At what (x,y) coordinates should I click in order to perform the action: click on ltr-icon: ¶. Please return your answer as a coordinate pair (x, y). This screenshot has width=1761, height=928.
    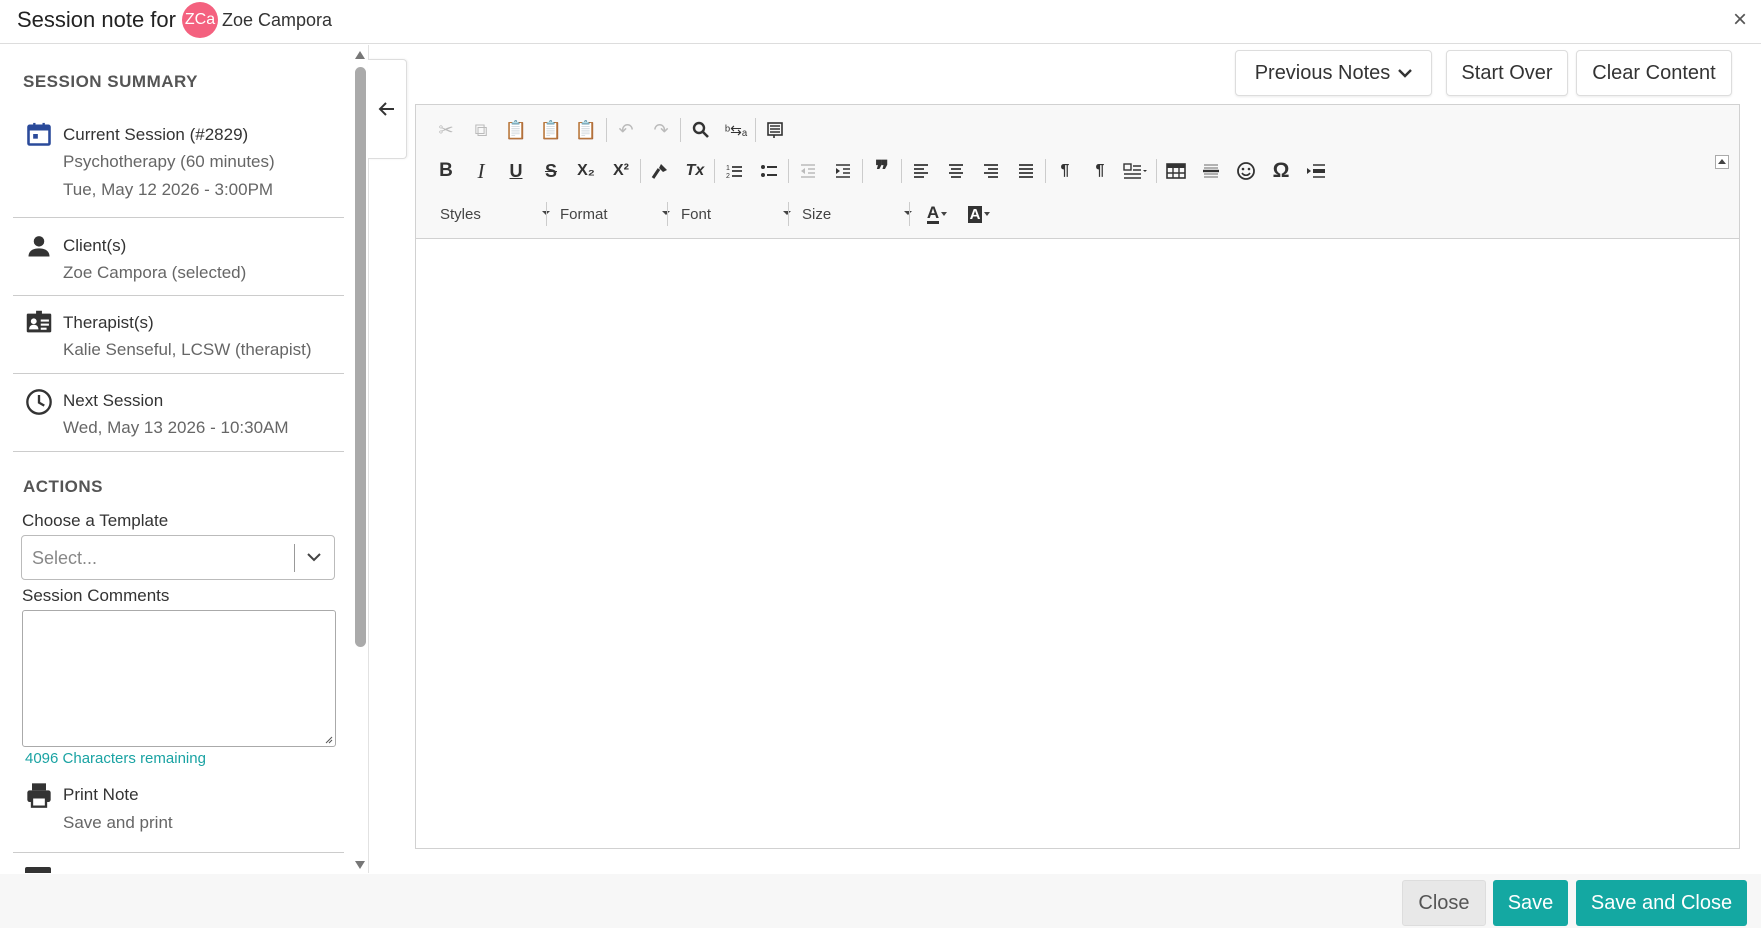
    Looking at the image, I should click on (1065, 171).